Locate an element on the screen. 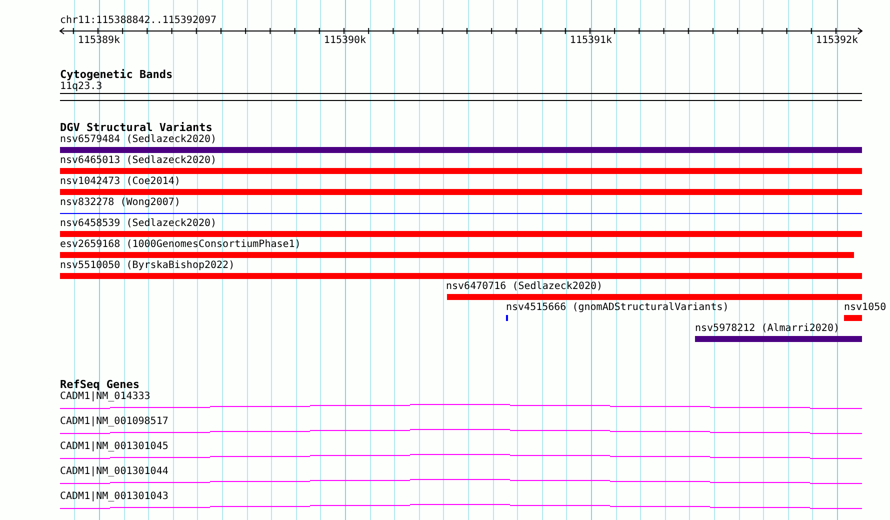  track-title: RefSeq Genes is located at coordinates (100, 385).